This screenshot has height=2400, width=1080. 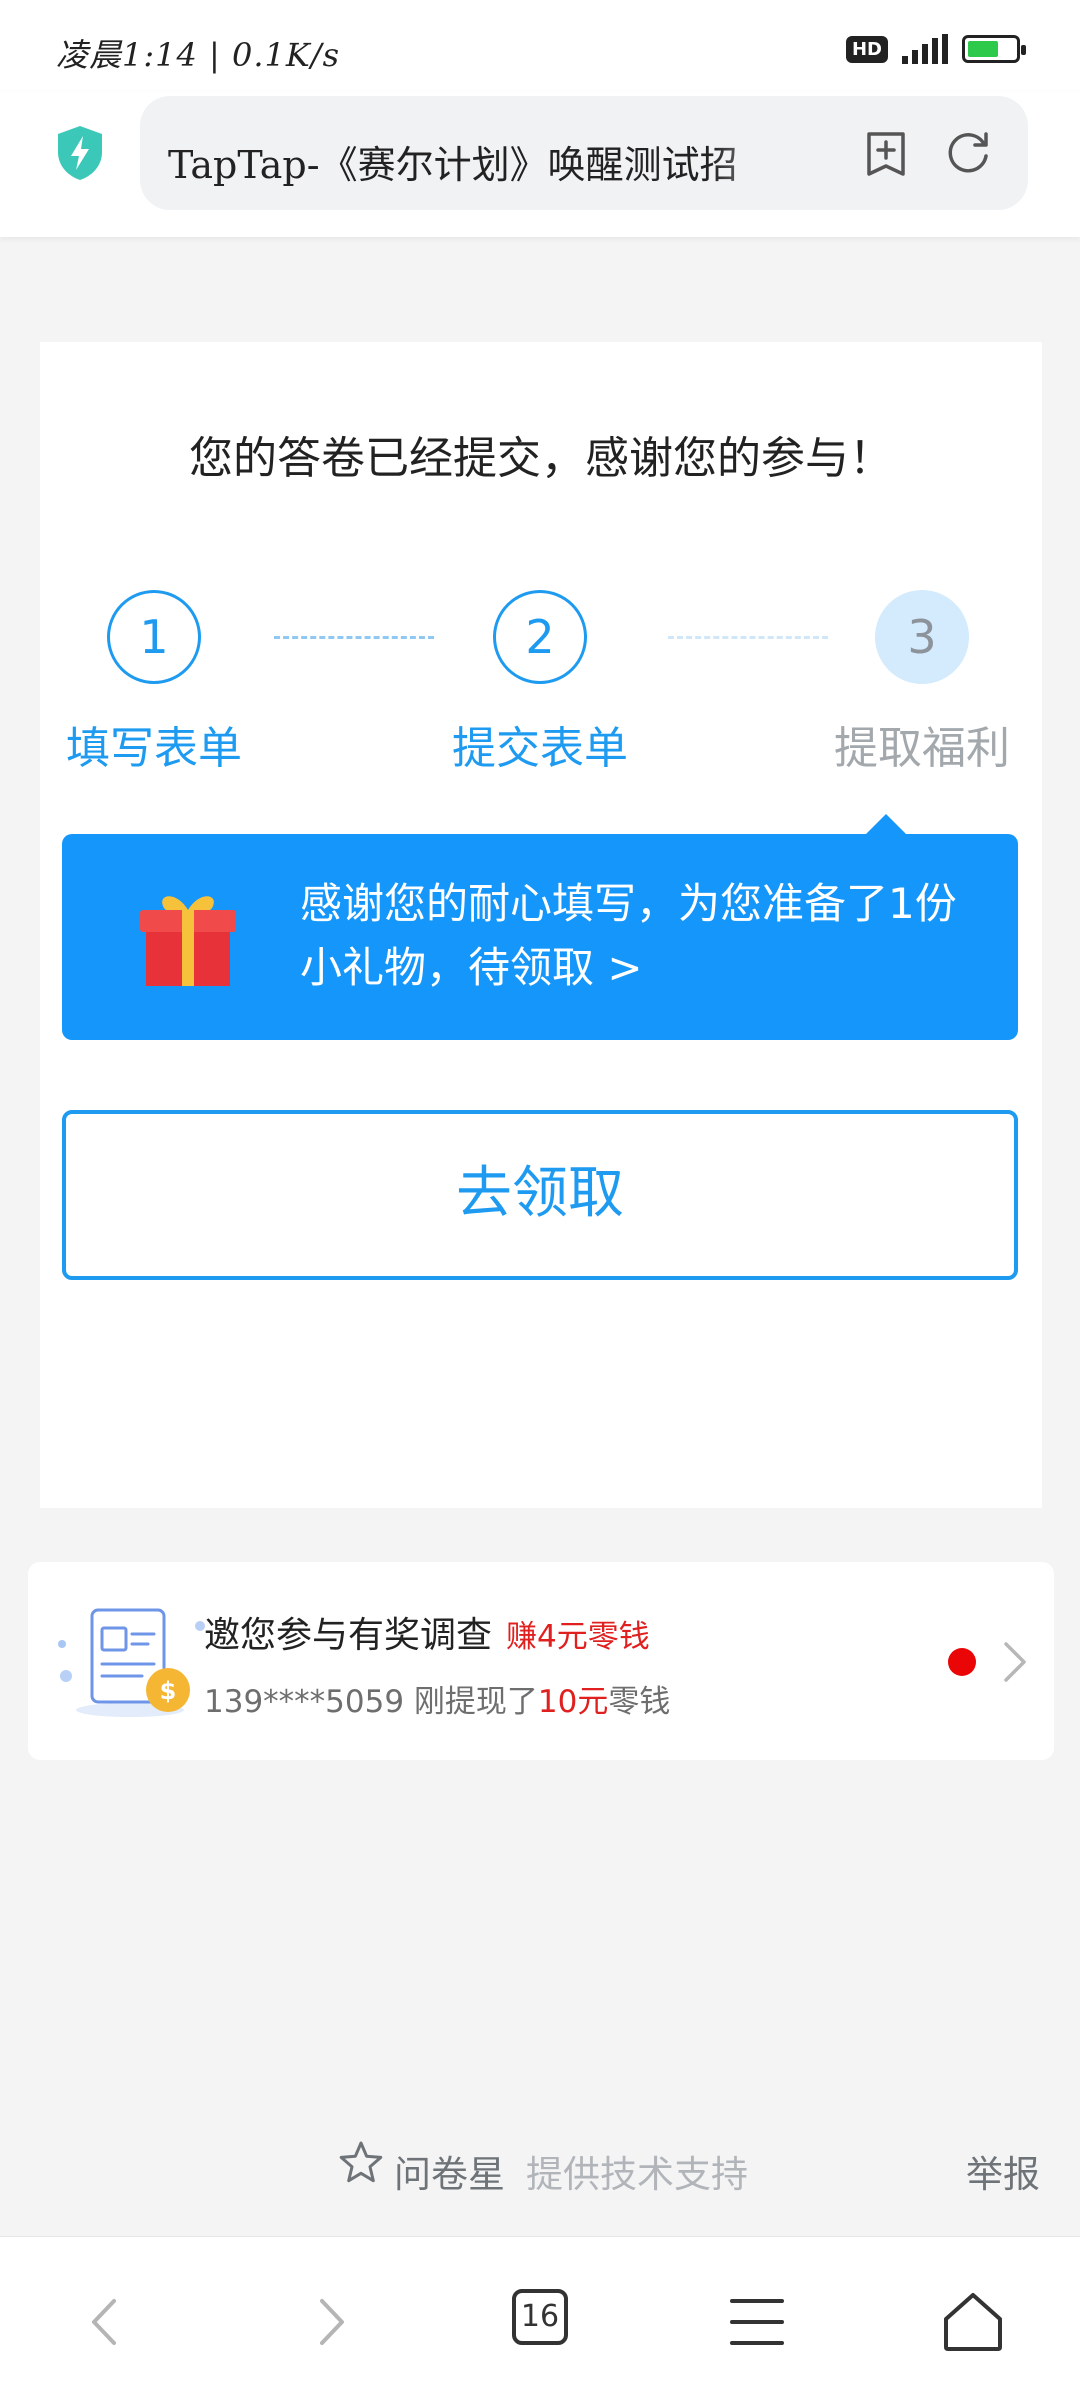 I want to click on support-text: 提供技术支持, so click(x=637, y=2174).